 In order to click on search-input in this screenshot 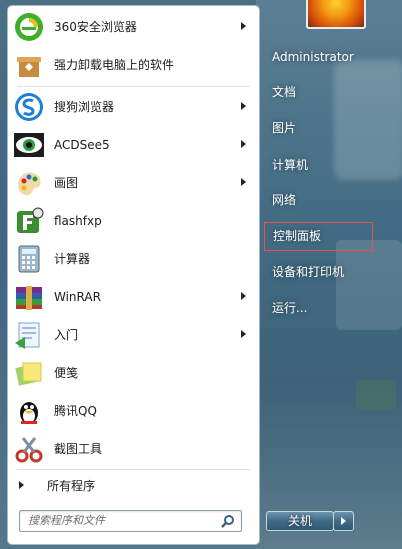, I will do `click(119, 520)`.